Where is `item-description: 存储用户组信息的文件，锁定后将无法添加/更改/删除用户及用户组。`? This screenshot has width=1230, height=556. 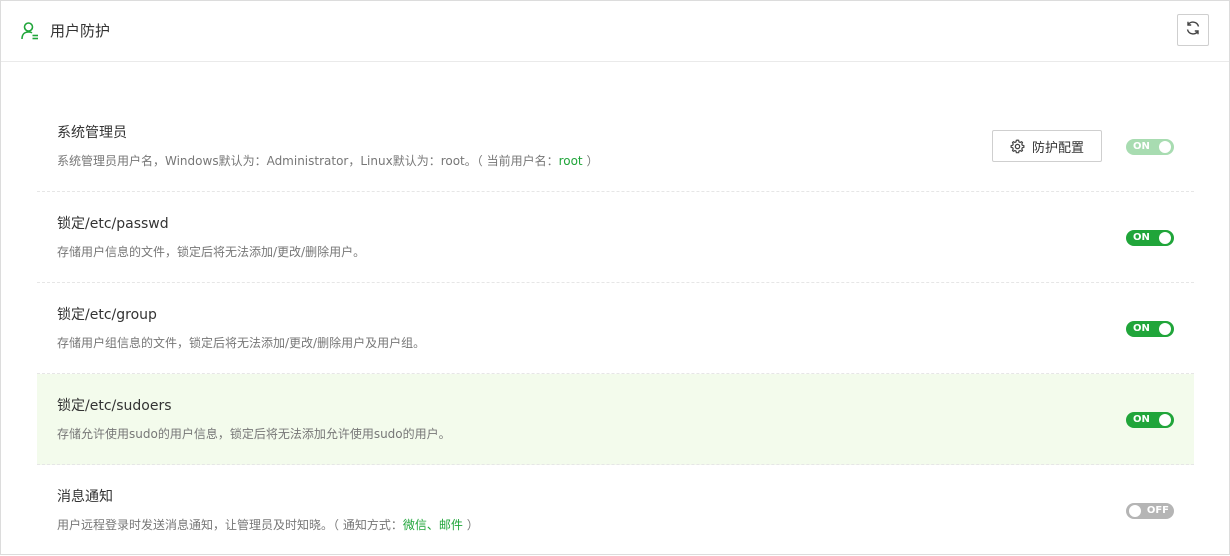
item-description: 存储用户组信息的文件，锁定后将无法添加/更改/删除用户及用户组。 is located at coordinates (241, 343).